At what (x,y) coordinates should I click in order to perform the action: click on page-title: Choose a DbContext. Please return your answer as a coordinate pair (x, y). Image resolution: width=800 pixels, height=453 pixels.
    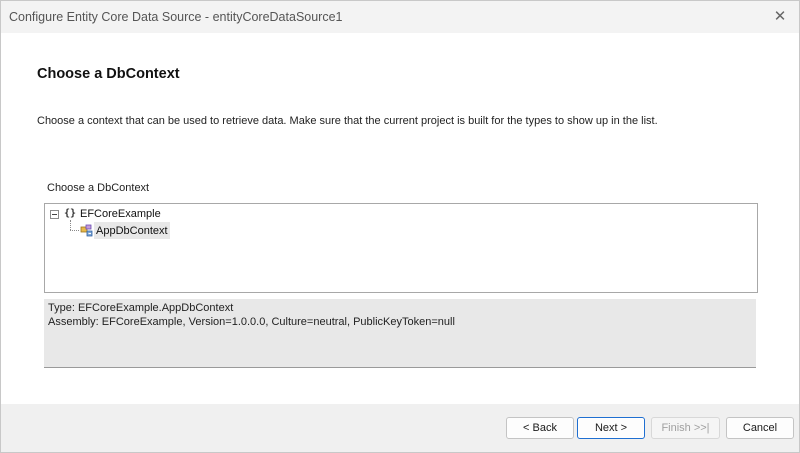
    Looking at the image, I should click on (108, 74).